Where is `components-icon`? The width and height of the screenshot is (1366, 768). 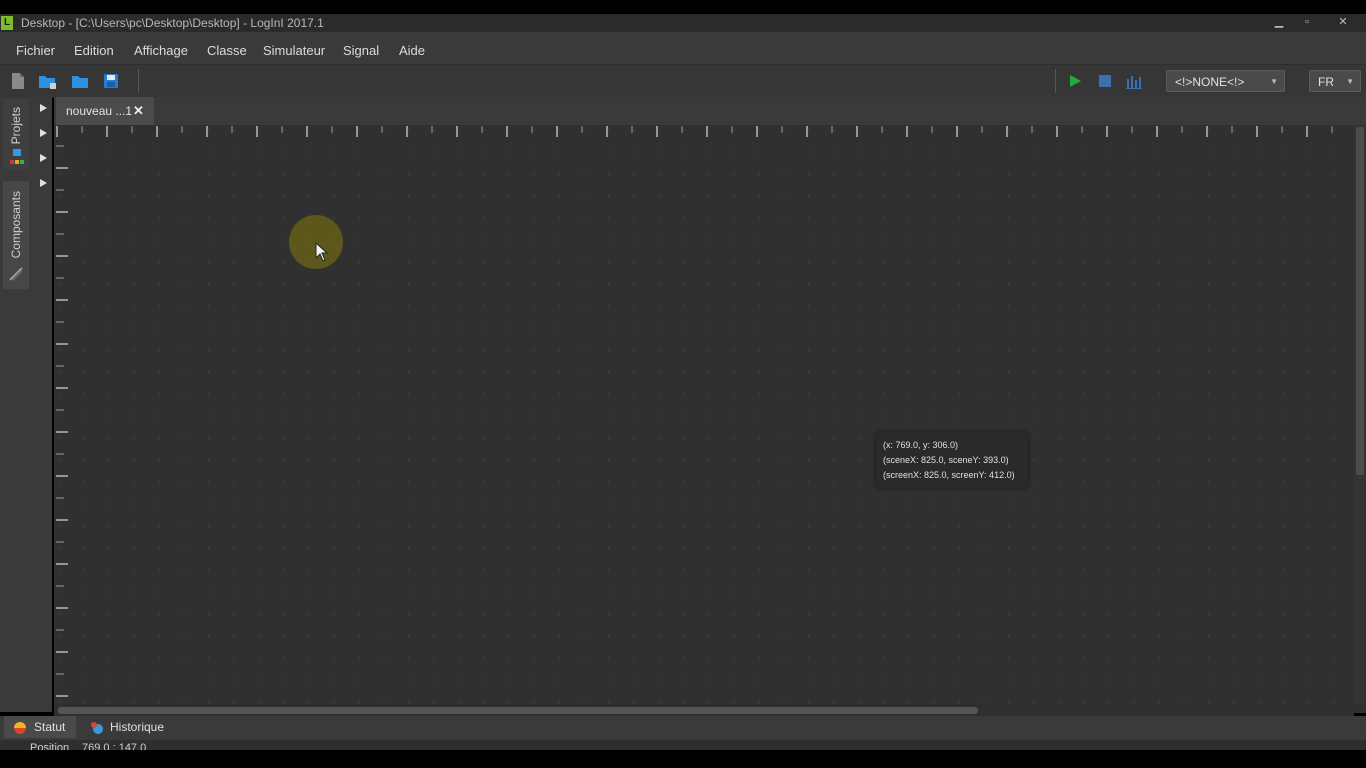 components-icon is located at coordinates (16, 275).